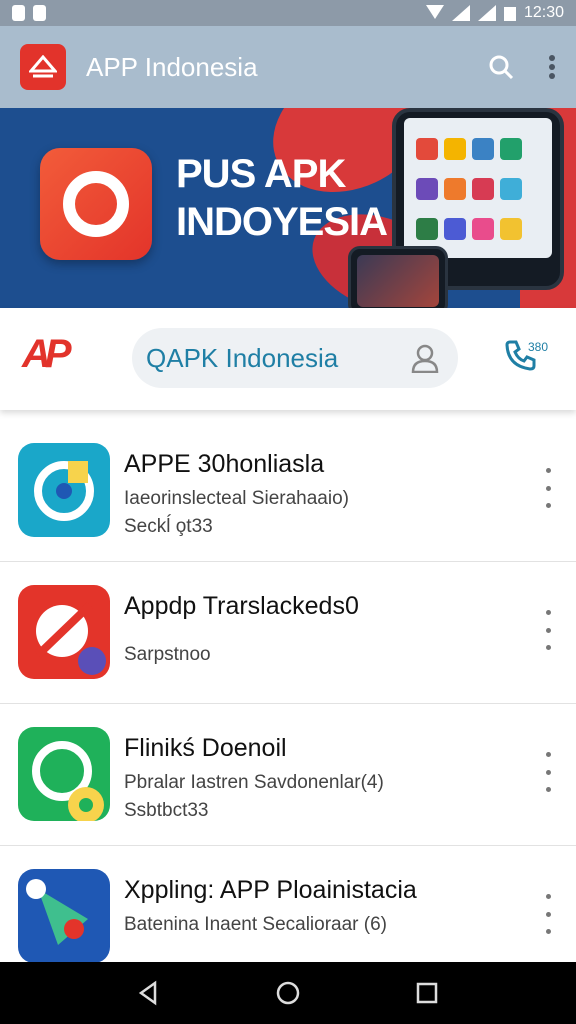  I want to click on search-input: QAPK Indonesia, so click(295, 358).